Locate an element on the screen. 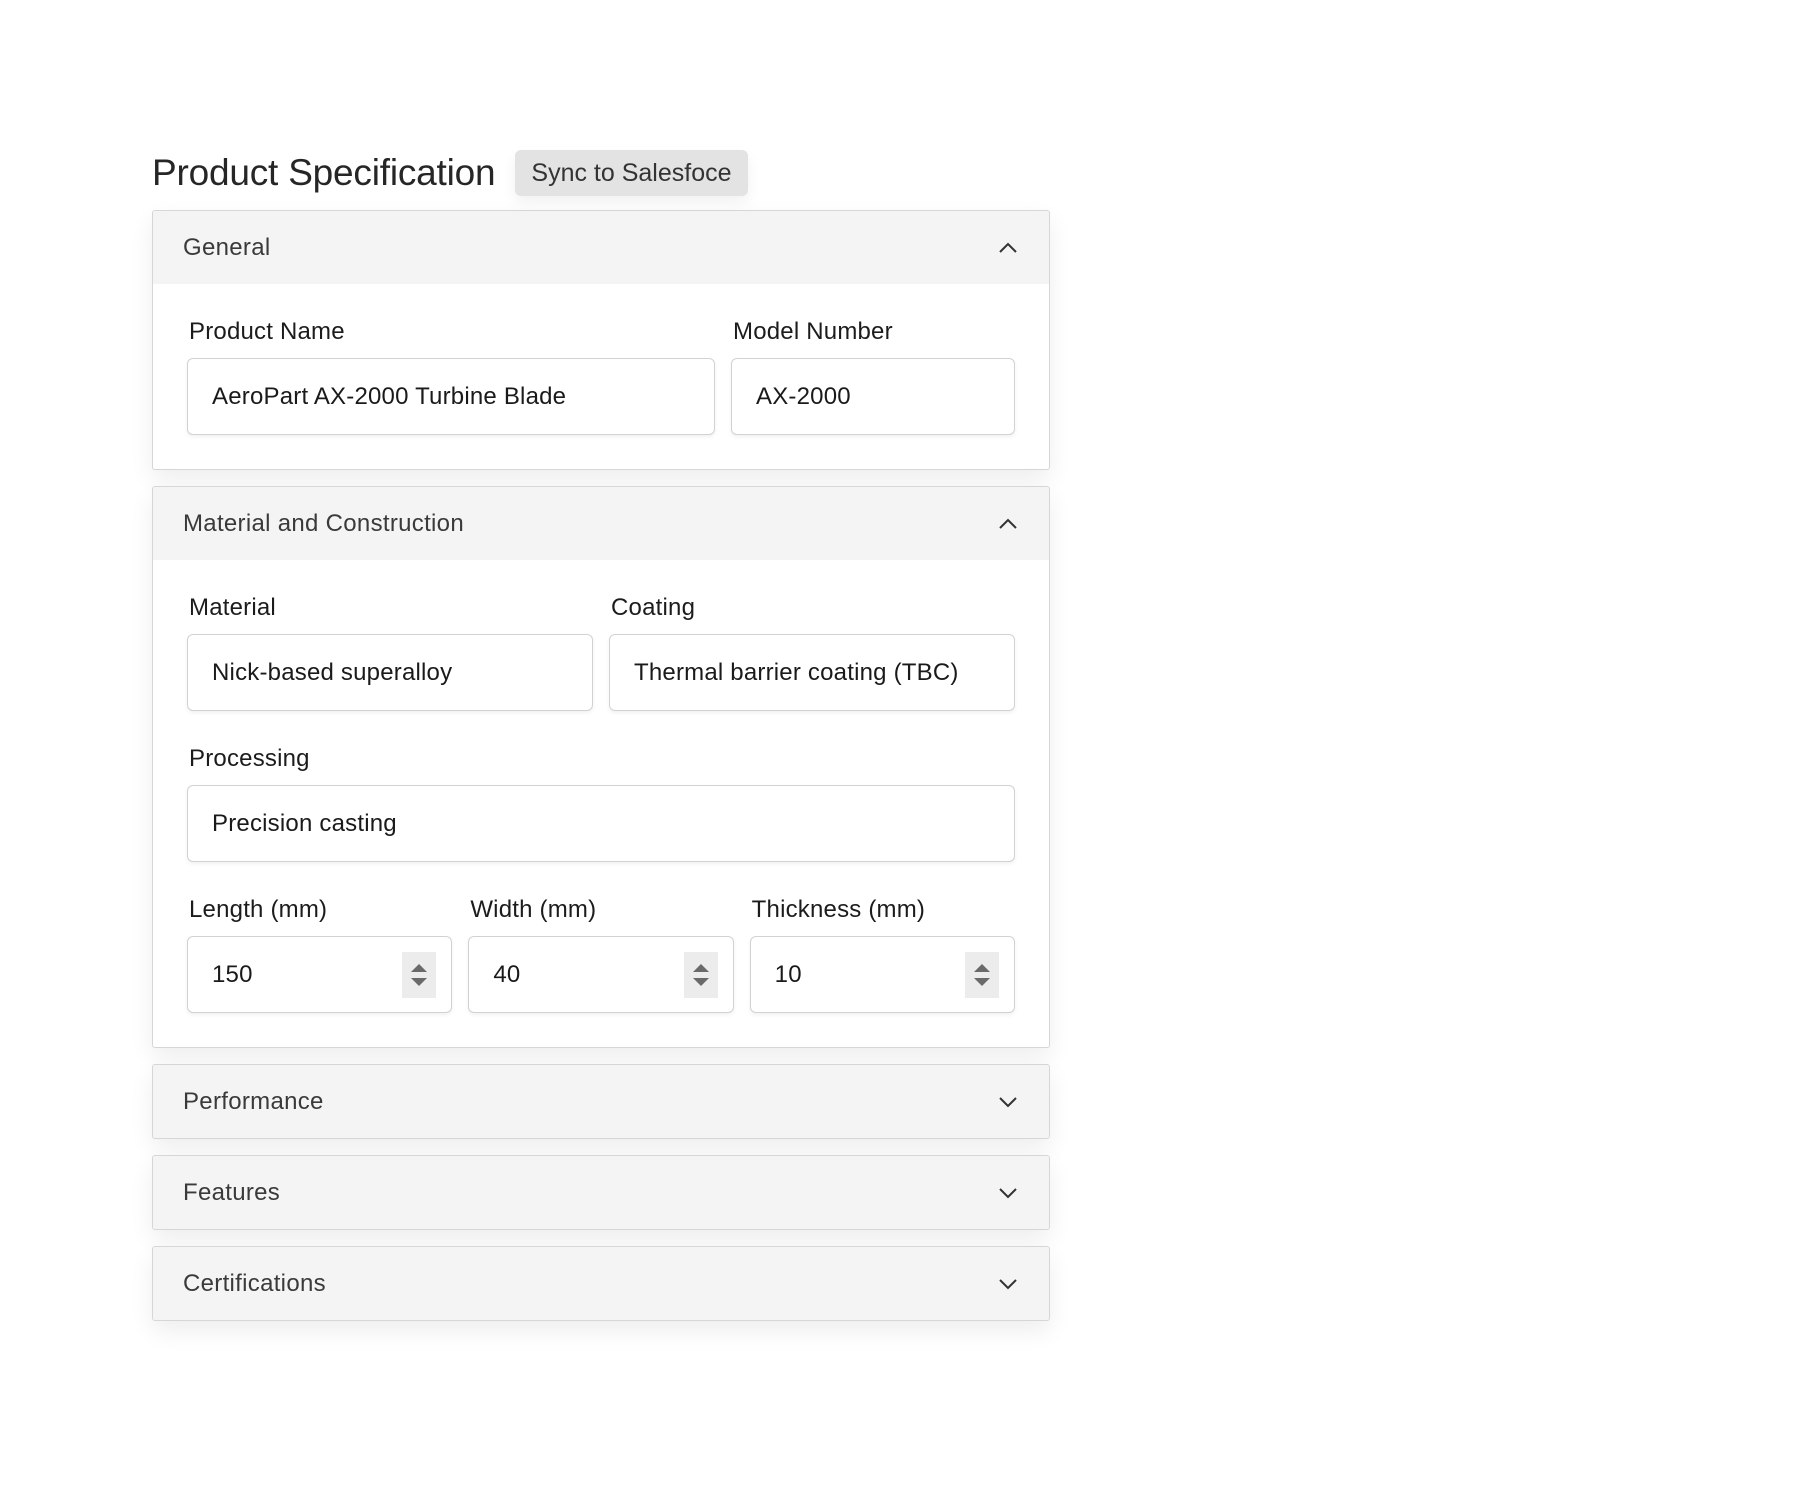 The image size is (1800, 1500). width-label: Width (mm) is located at coordinates (533, 909).